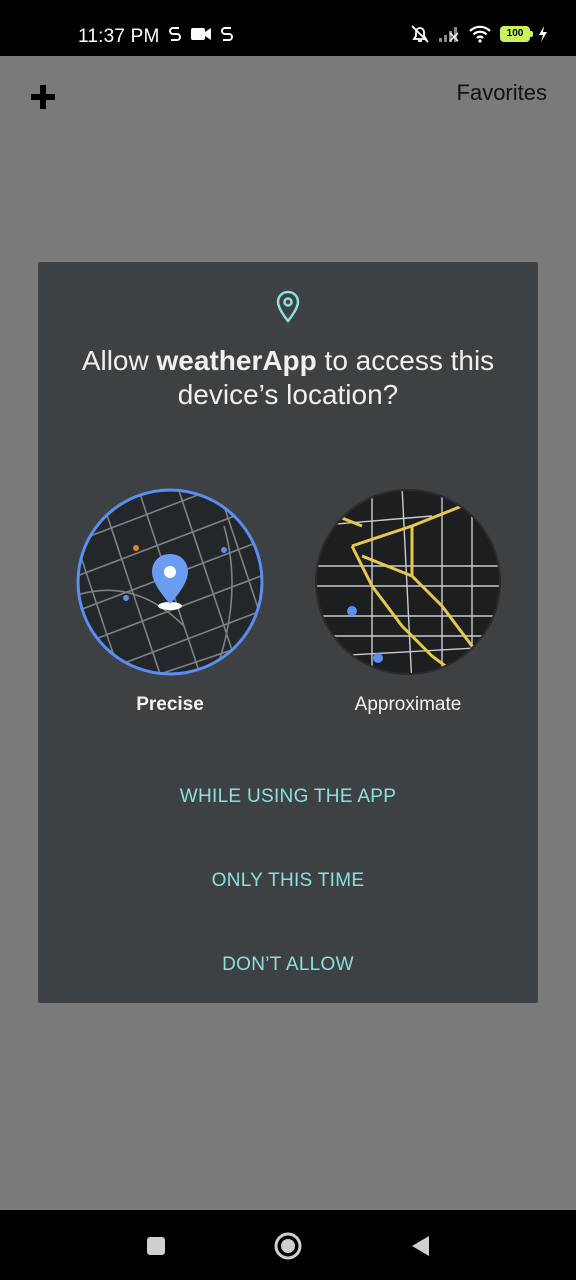 The image size is (576, 1280). Describe the element at coordinates (288, 965) in the screenshot. I see `dont-allow-button: DON’T ALLOW` at that location.